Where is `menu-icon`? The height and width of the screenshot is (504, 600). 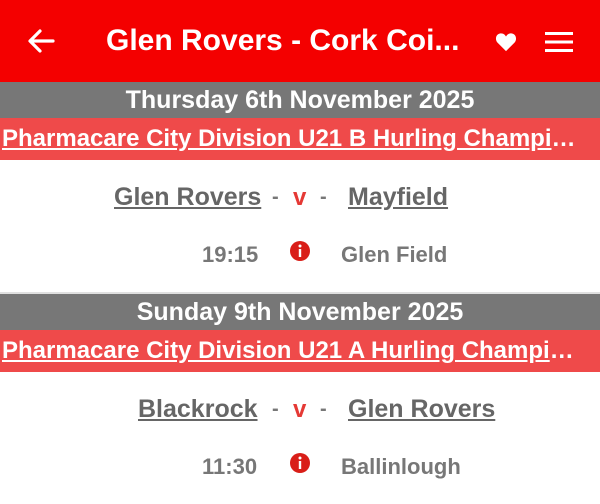 menu-icon is located at coordinates (559, 42).